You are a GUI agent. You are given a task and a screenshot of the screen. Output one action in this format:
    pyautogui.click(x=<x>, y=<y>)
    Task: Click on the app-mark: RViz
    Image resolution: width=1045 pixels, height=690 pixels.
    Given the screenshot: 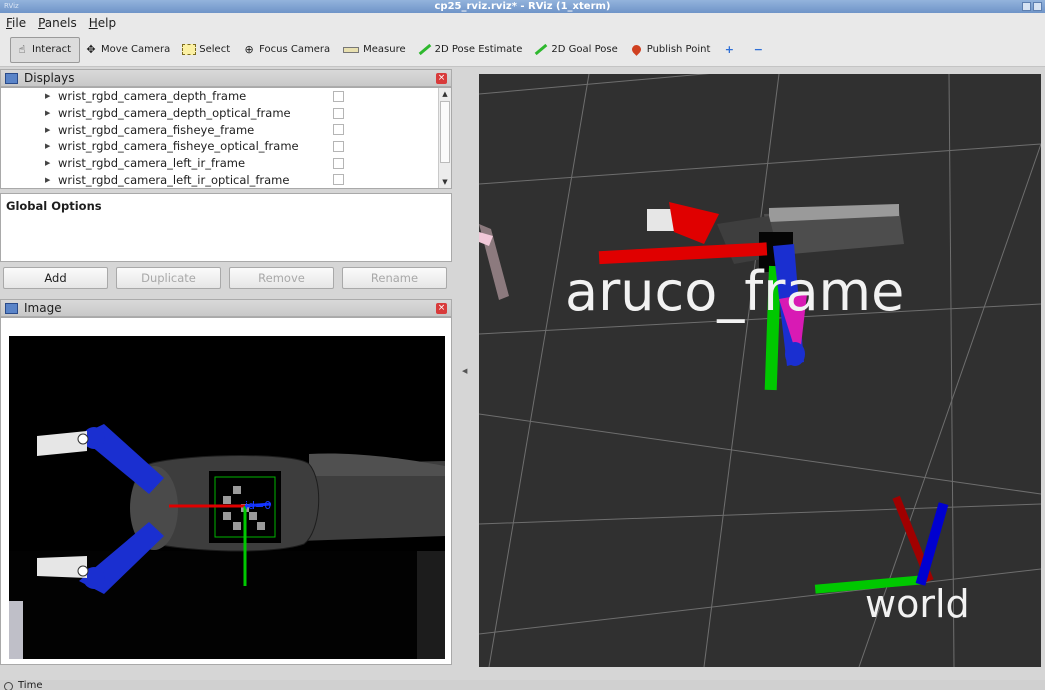 What is the action you would take?
    pyautogui.click(x=11, y=6)
    